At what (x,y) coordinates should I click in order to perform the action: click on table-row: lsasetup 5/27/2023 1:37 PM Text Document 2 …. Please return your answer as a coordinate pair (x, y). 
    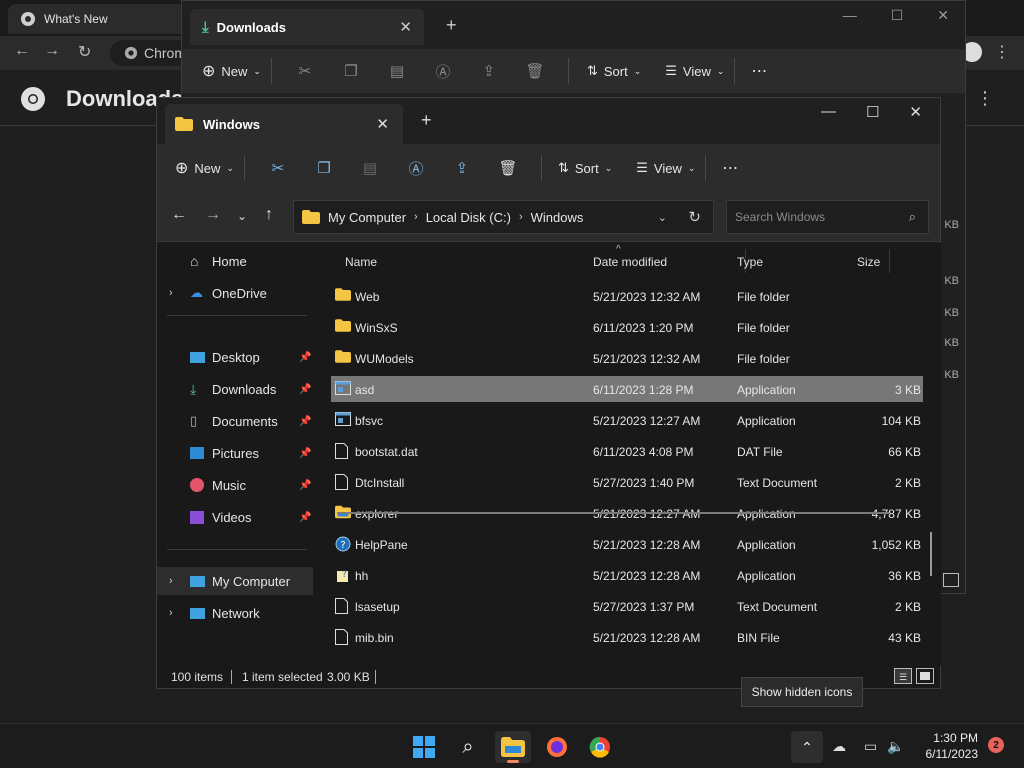
    Looking at the image, I should click on (627, 606).